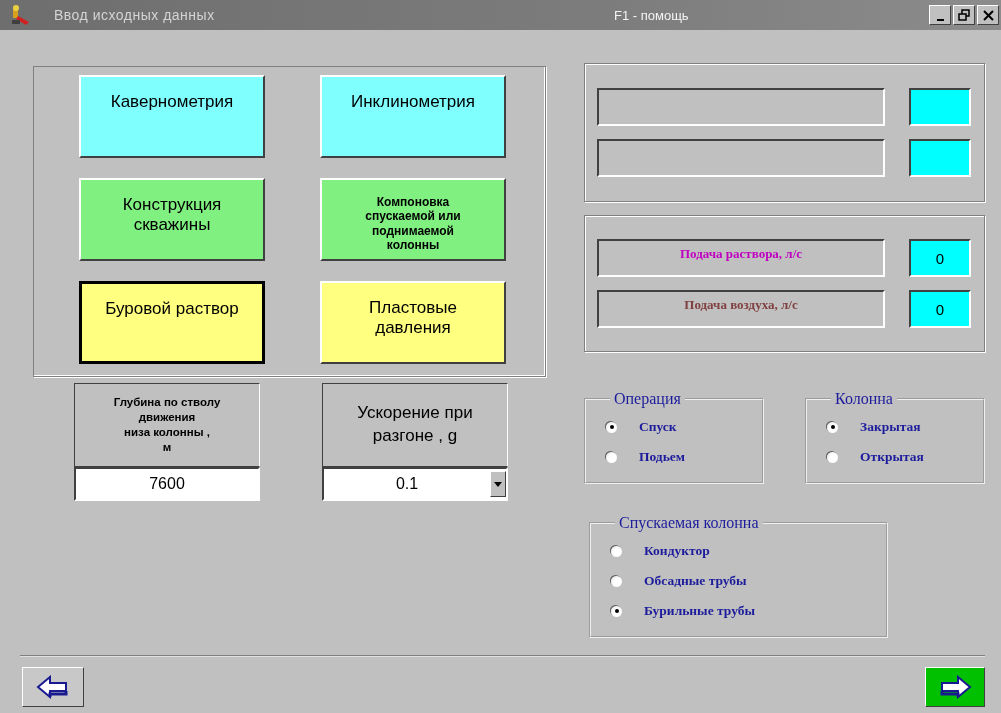 Image resolution: width=1001 pixels, height=713 pixels. I want to click on readout-label: Подача воздуха, л/с, so click(741, 305).